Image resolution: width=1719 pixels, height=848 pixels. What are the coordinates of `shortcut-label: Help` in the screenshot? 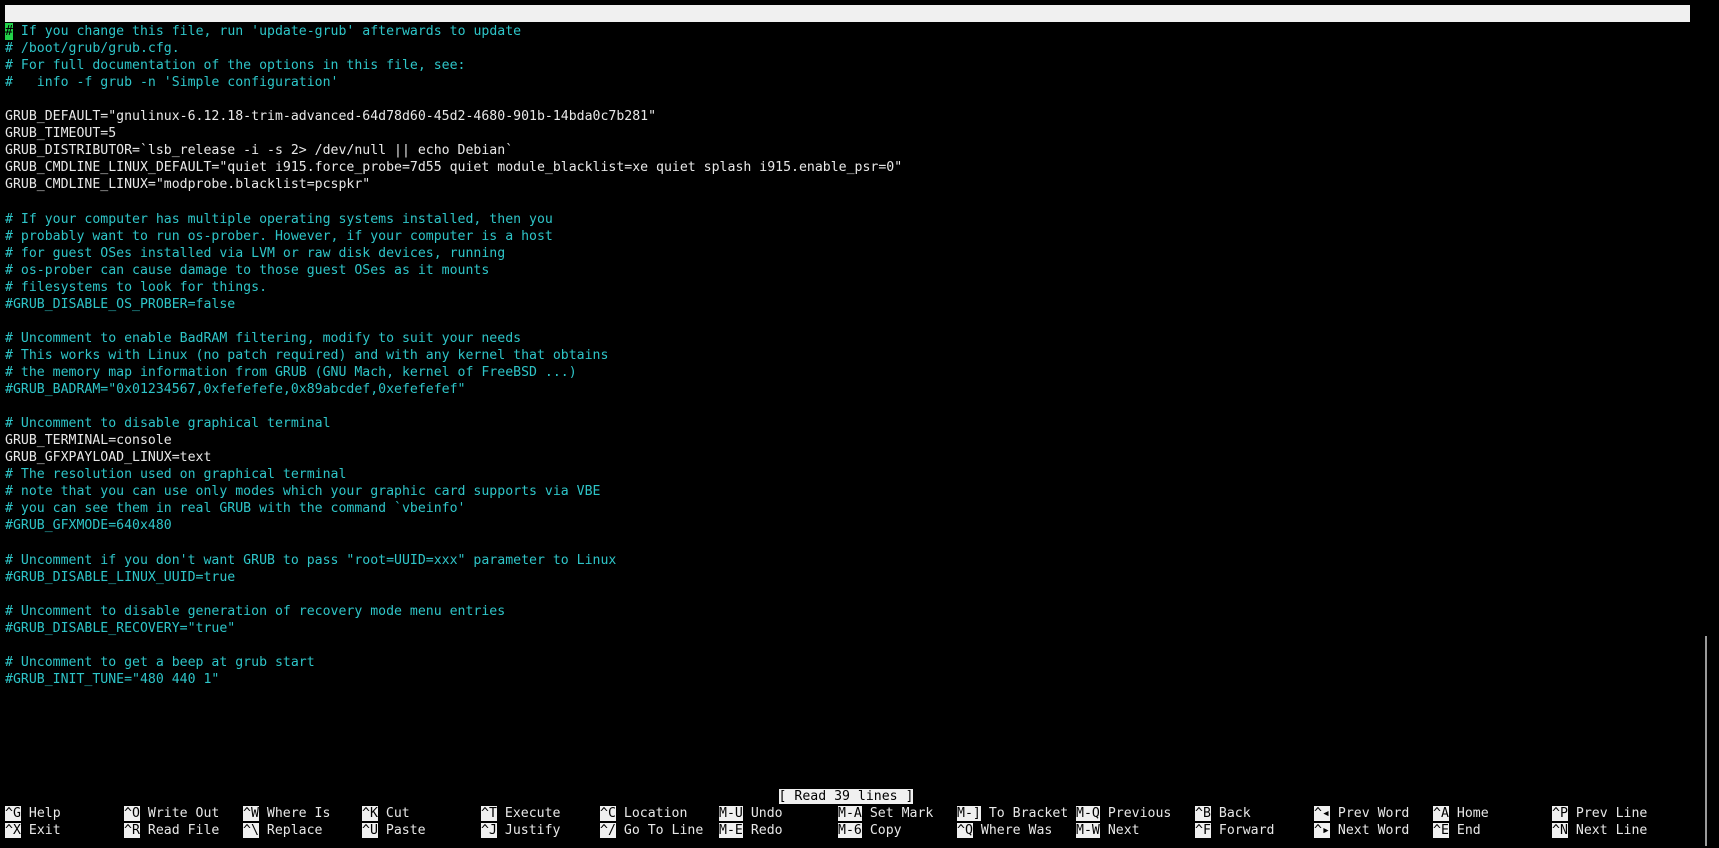 It's located at (44, 813).